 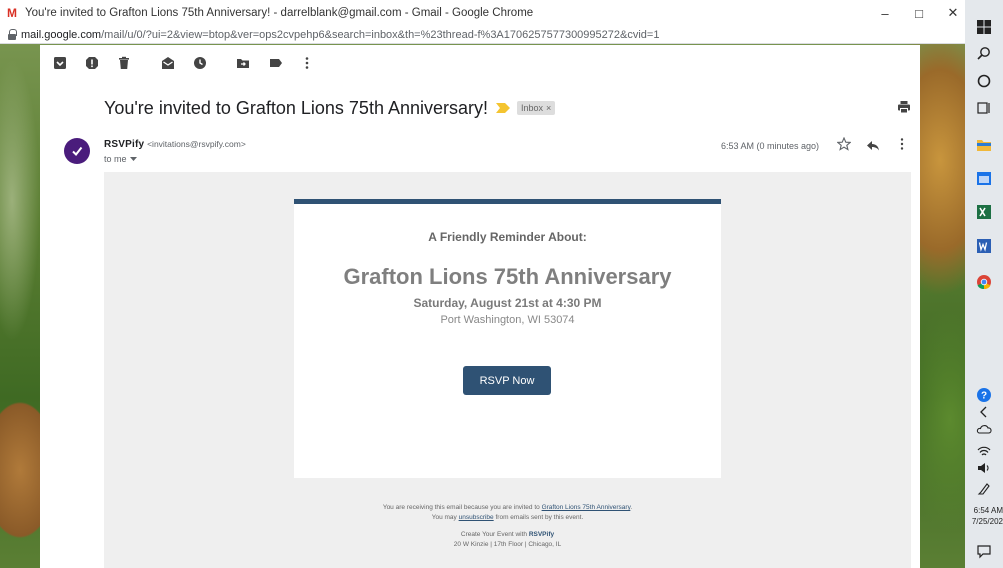 What do you see at coordinates (548, 108) in the screenshot?
I see `remove-label-icon: ×` at bounding box center [548, 108].